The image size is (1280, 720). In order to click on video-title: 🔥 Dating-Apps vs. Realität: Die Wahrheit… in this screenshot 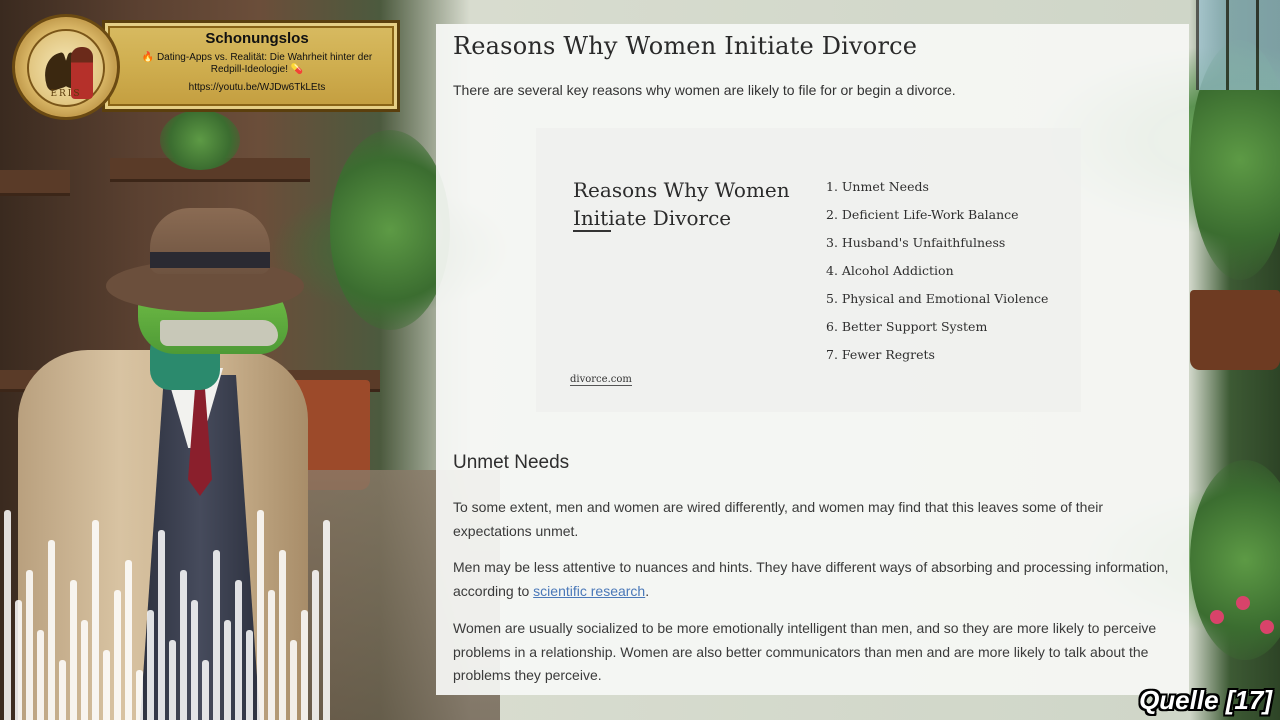, I will do `click(257, 63)`.